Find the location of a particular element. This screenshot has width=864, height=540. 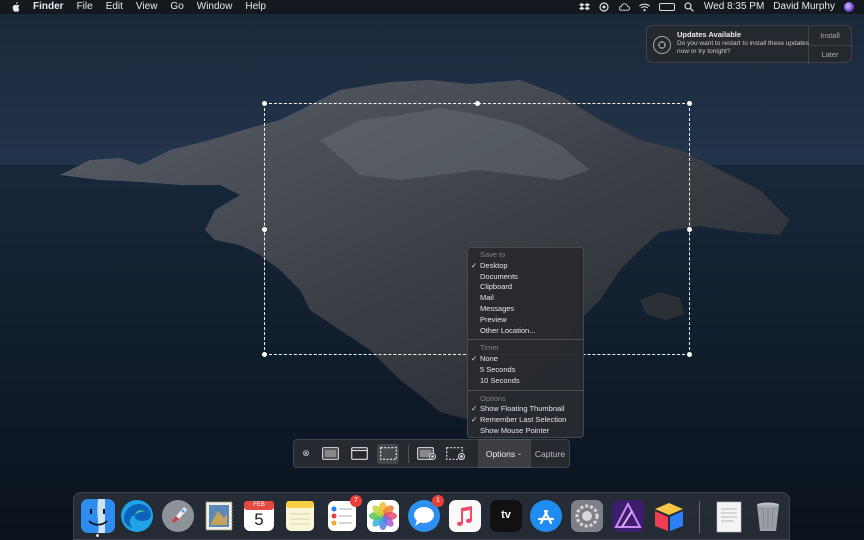

save-to-documents: Documents is located at coordinates (525, 277).